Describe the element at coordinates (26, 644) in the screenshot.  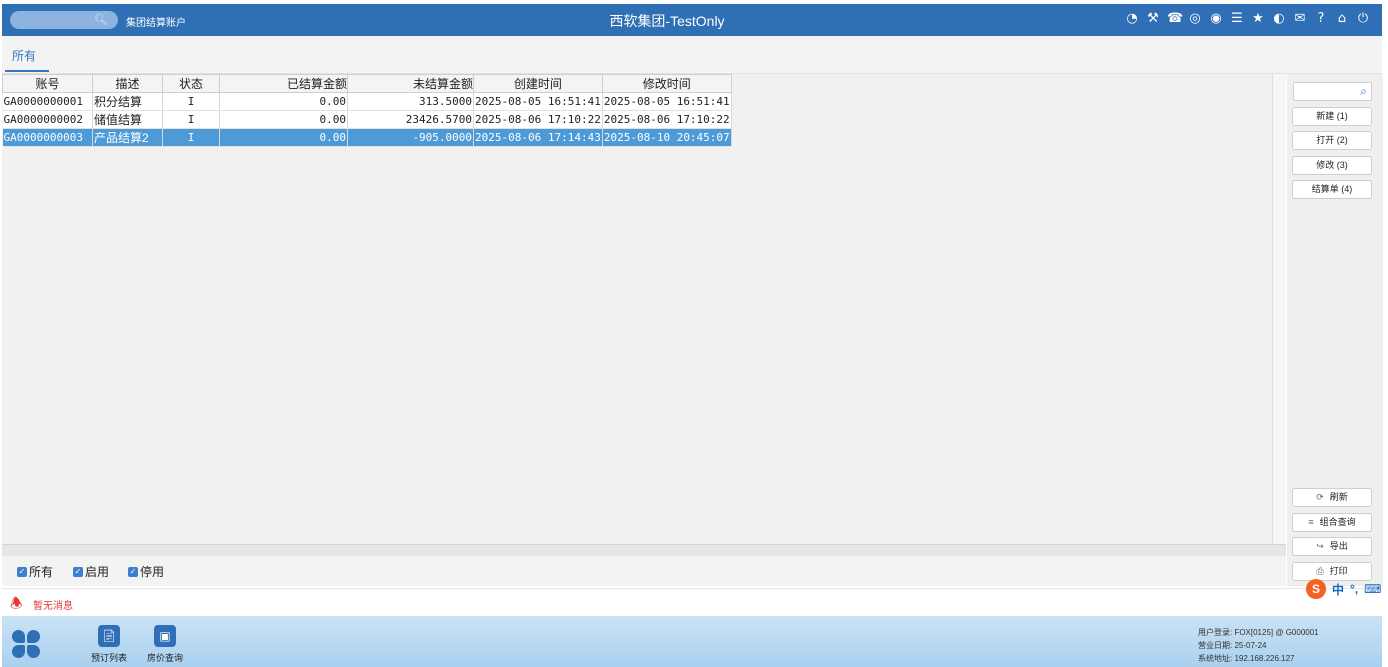
I see `app-logo-icon` at that location.